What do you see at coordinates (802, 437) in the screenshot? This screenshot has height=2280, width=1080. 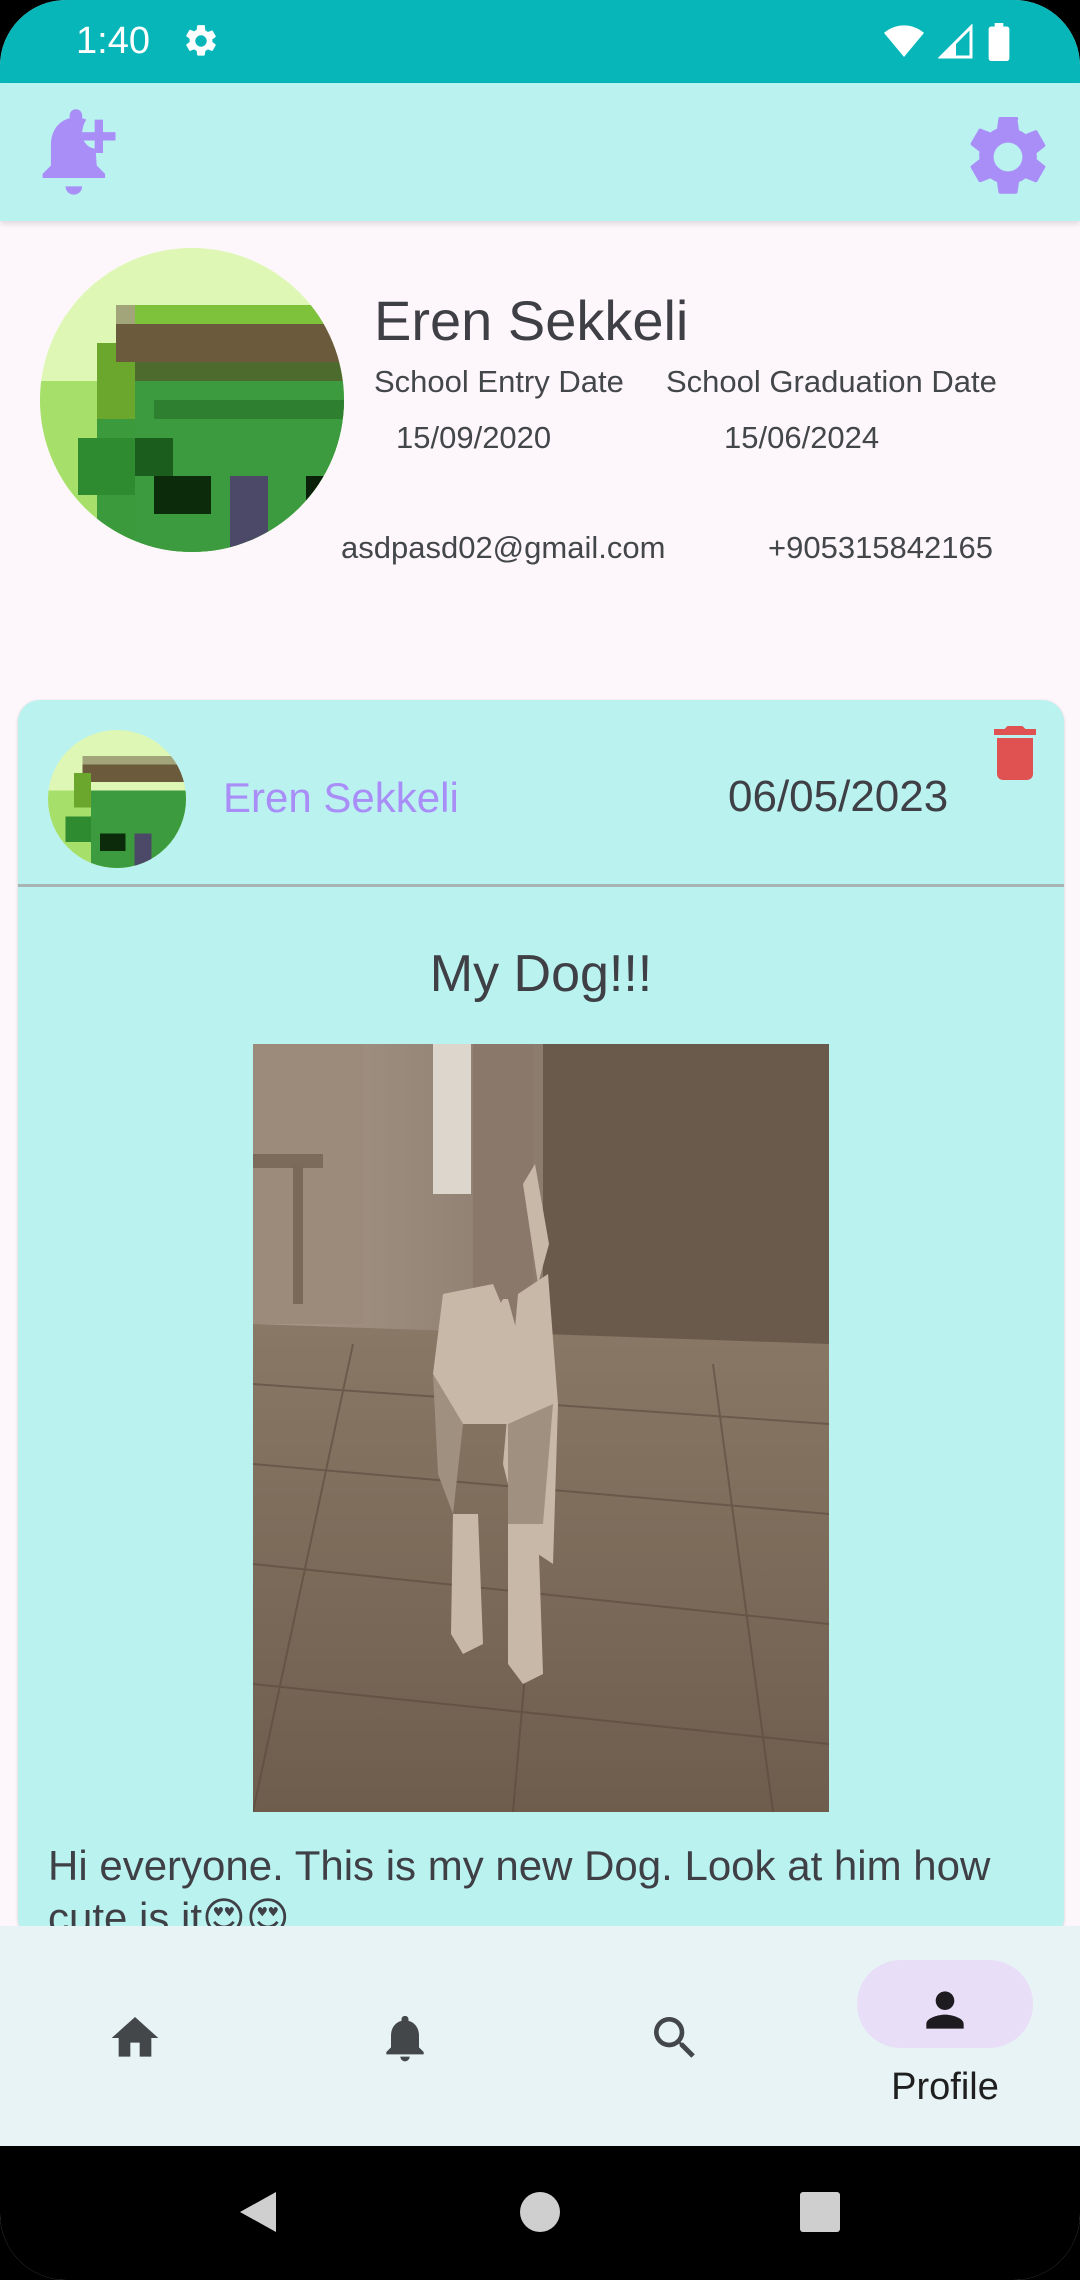 I see `graduation-date-value: 15/06/2024` at bounding box center [802, 437].